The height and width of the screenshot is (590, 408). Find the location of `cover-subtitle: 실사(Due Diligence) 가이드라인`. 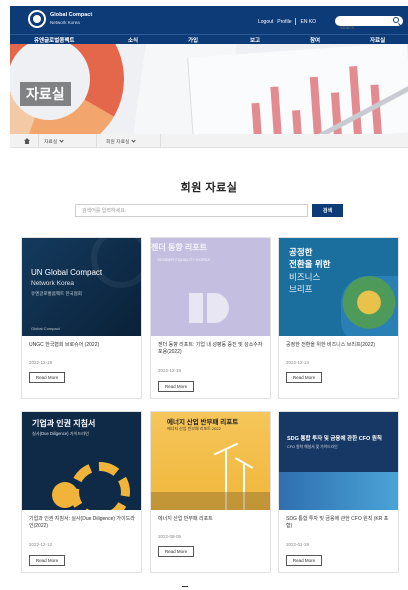

cover-subtitle: 실사(Due Diligence) 가이드라인 is located at coordinates (60, 433).